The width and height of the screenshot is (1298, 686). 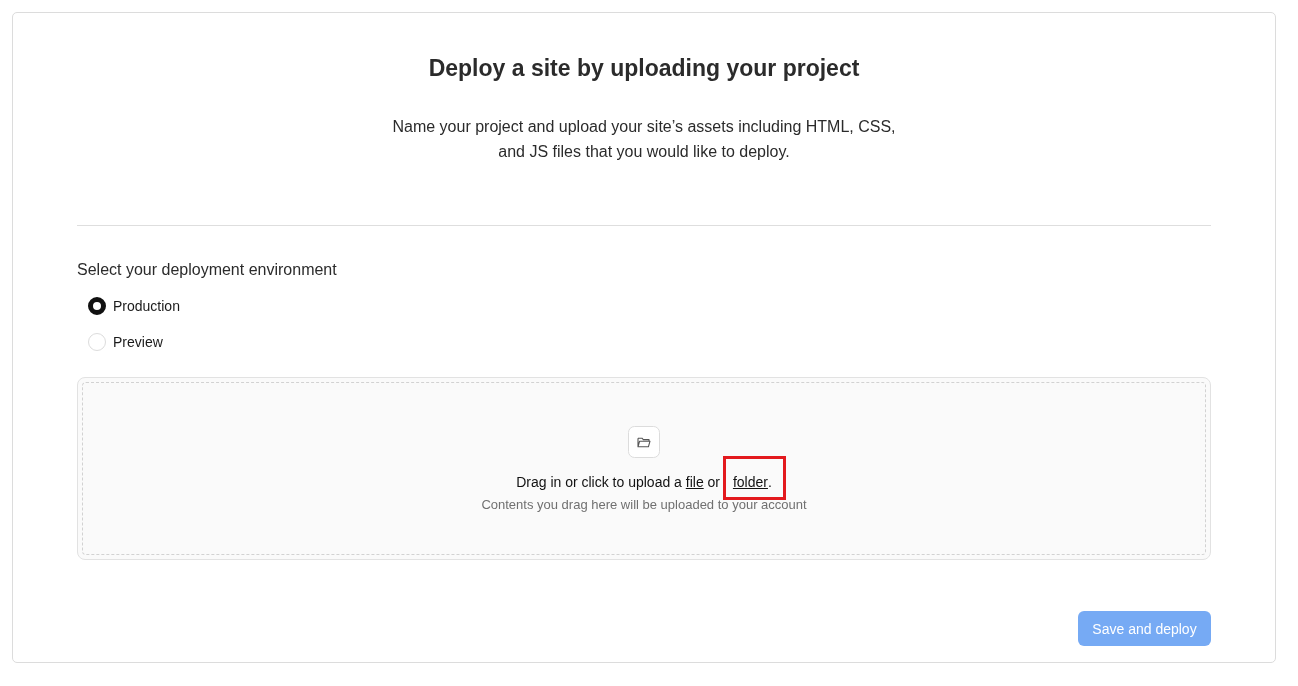 I want to click on page-description: Name your project and upload your site’s assets including HTML, CSS, and JS files that you would like to deploy., so click(x=644, y=139).